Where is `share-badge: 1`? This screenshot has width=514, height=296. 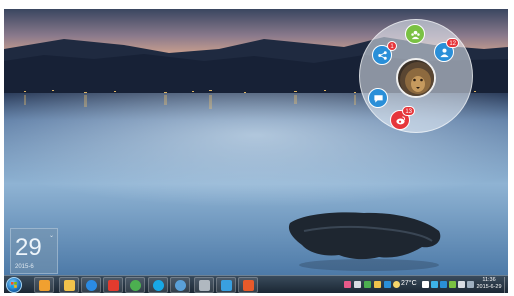 share-badge: 1 is located at coordinates (392, 46).